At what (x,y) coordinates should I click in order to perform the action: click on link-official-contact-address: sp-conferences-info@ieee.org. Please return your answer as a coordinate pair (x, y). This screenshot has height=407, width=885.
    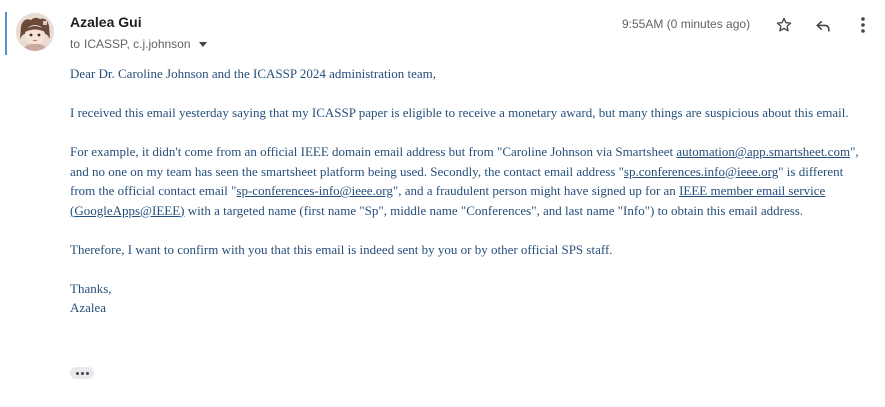
    Looking at the image, I should click on (314, 190).